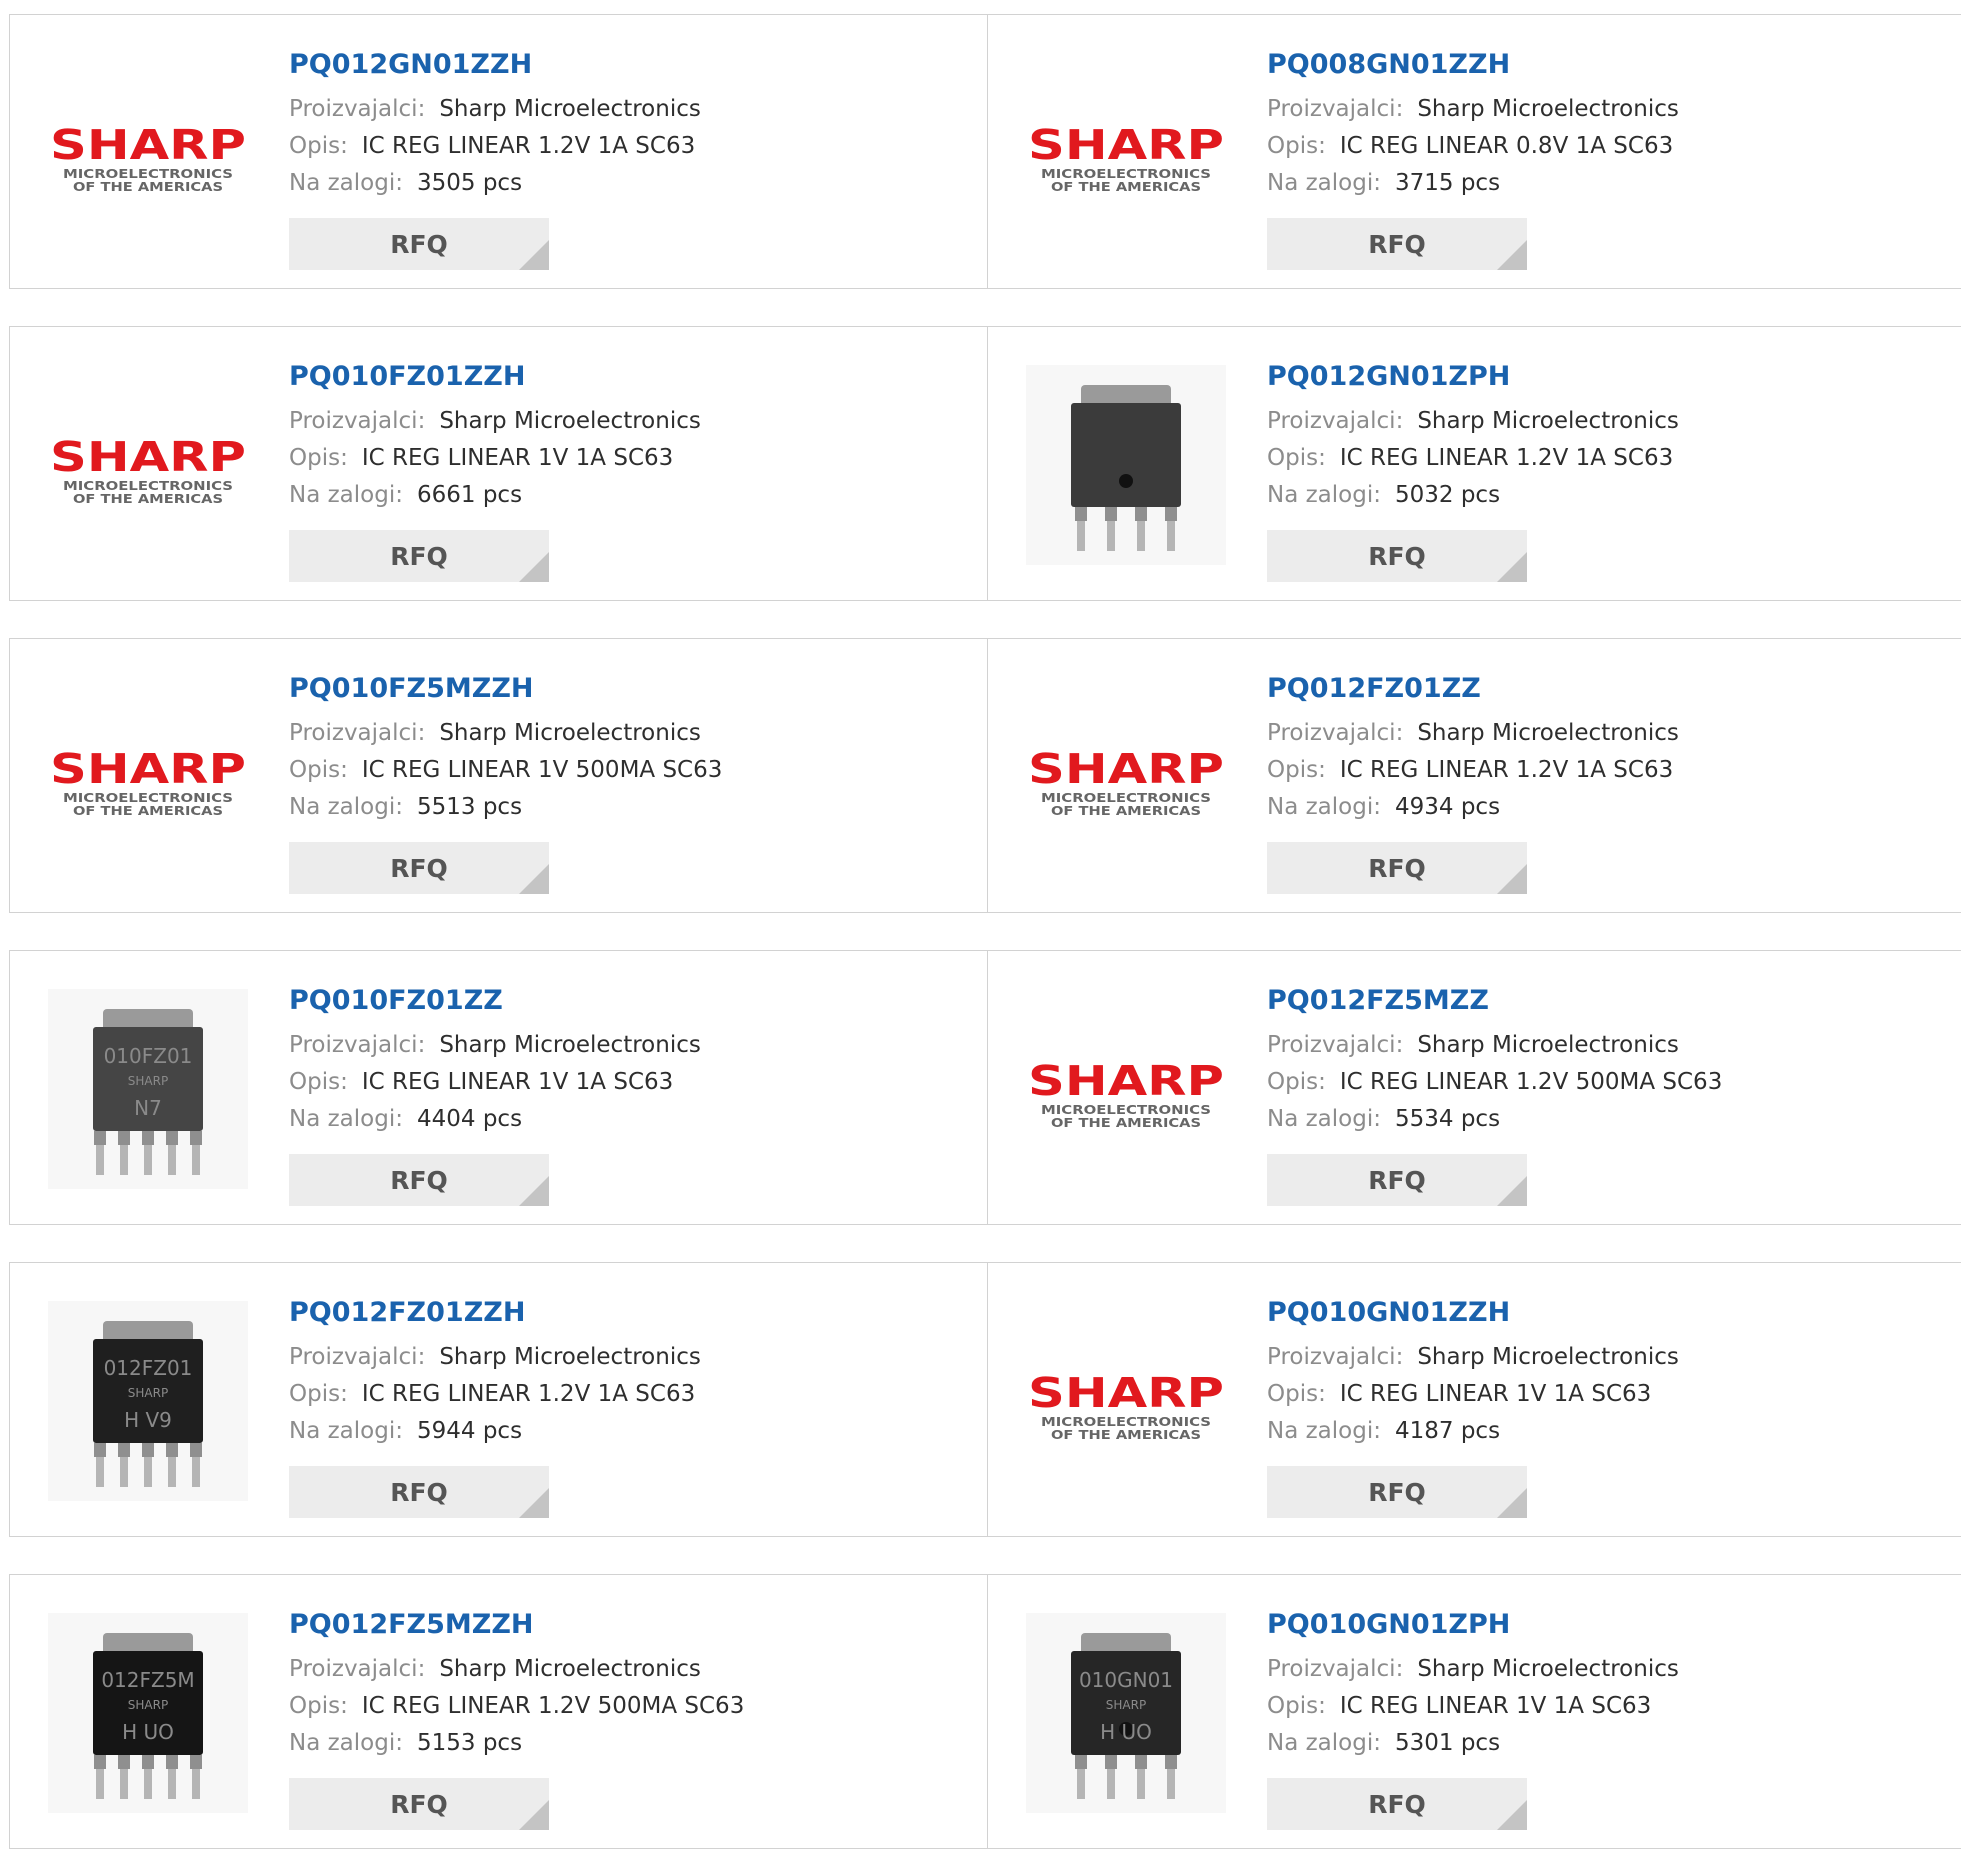 The height and width of the screenshot is (1849, 1961). What do you see at coordinates (495, 1001) in the screenshot?
I see `part-number-link: PQ010FZ01ZZ` at bounding box center [495, 1001].